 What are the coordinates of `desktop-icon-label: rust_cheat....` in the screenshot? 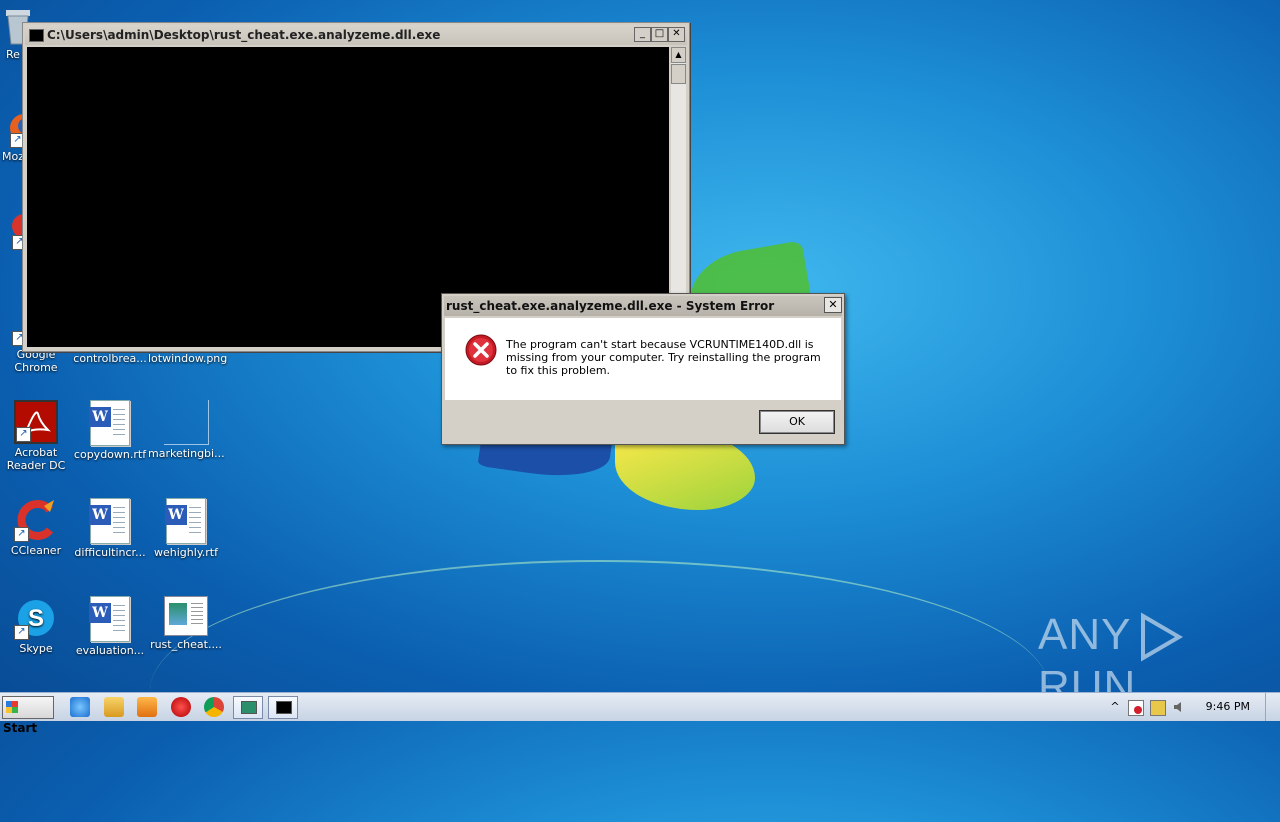 It's located at (186, 644).